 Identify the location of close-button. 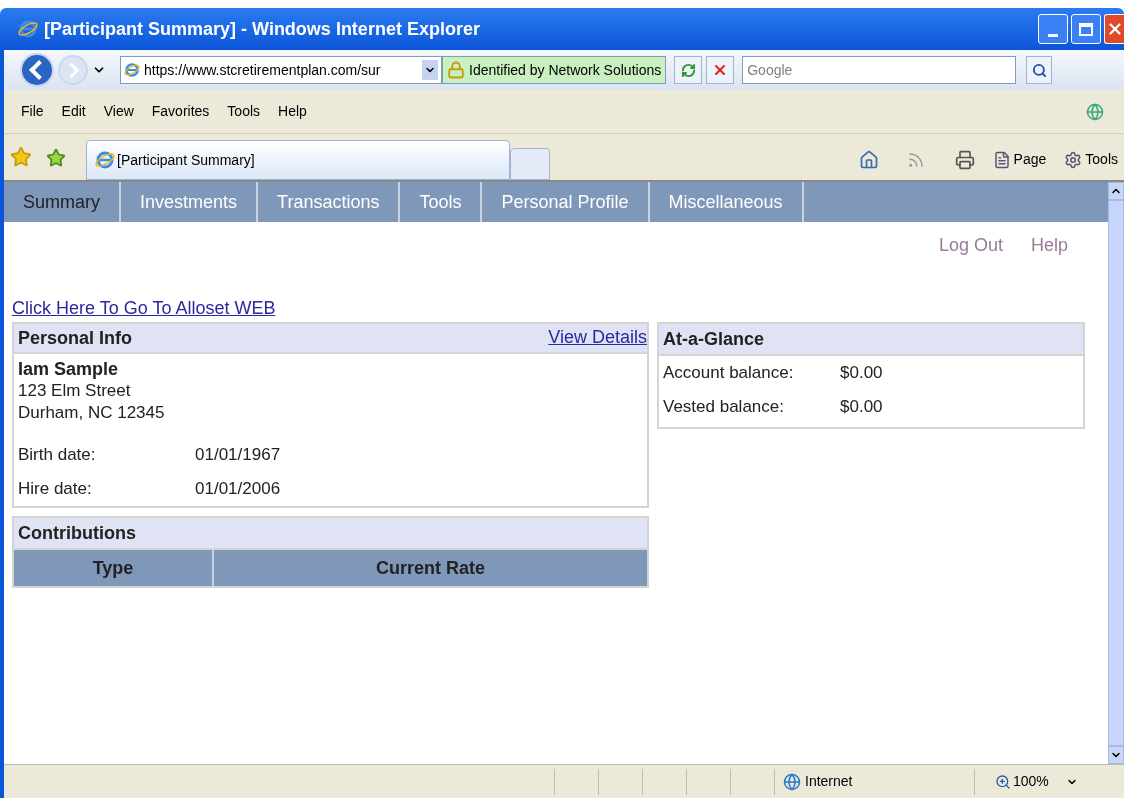
(1114, 29).